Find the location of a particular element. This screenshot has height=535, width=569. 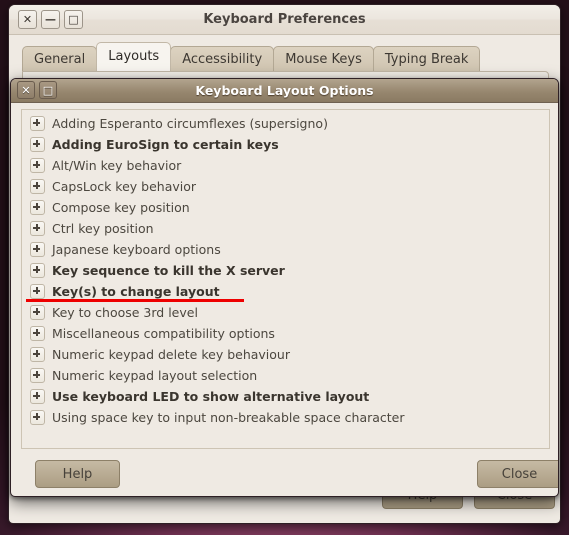

parent-window-title: Keyboard Preferences is located at coordinates (284, 19).